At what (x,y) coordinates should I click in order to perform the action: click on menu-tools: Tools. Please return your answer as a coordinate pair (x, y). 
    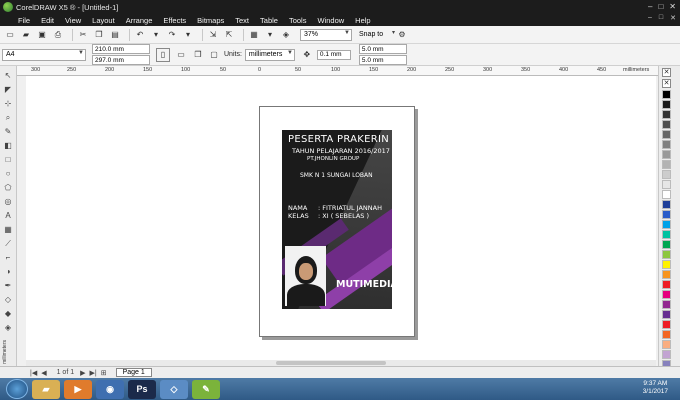
    Looking at the image, I should click on (298, 20).